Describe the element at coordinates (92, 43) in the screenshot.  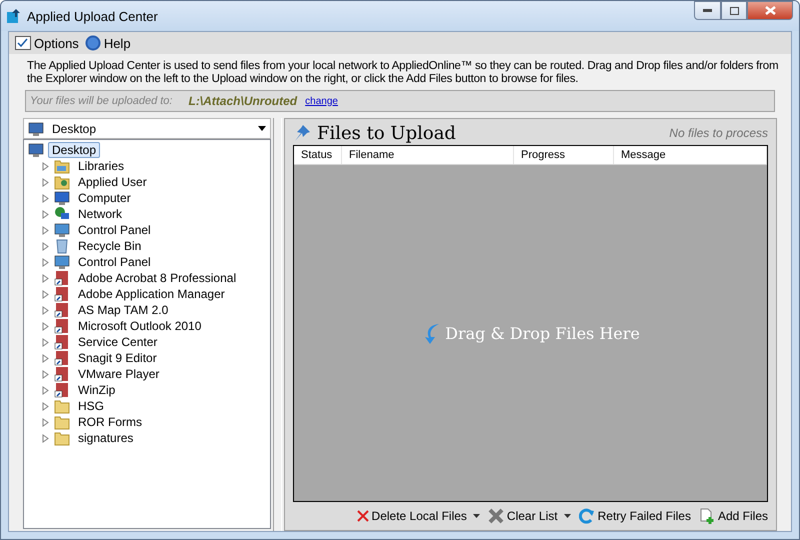
I see `help-icon` at that location.